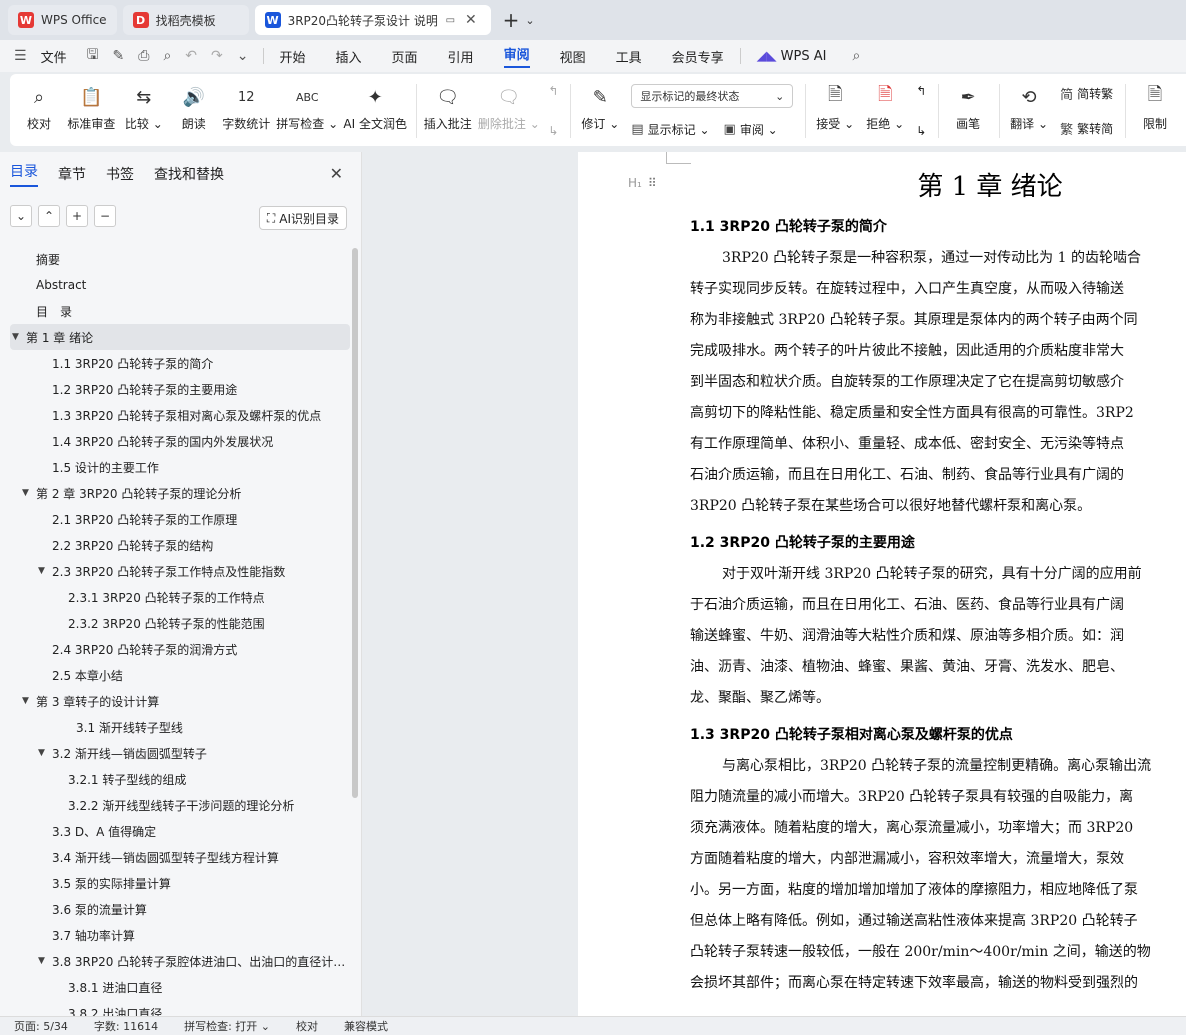  I want to click on chevron-down-icon: ⌄, so click(21, 216).